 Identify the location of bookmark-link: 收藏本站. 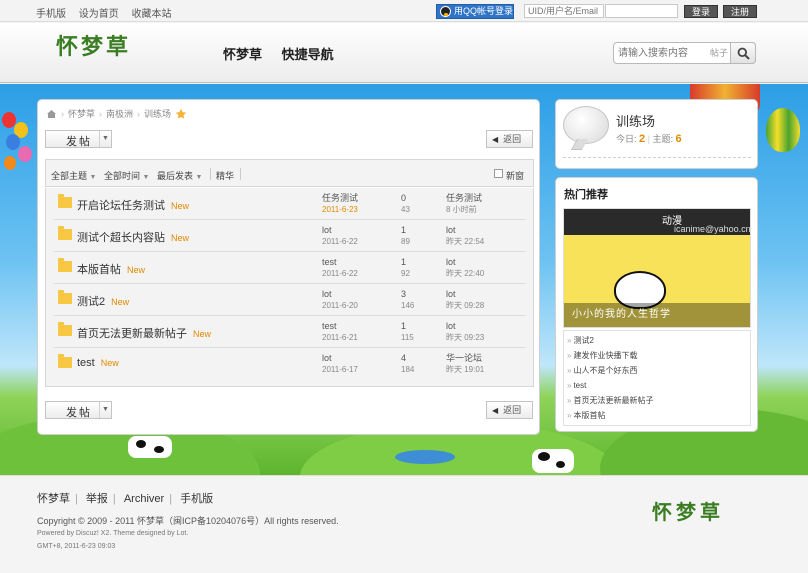
(152, 14).